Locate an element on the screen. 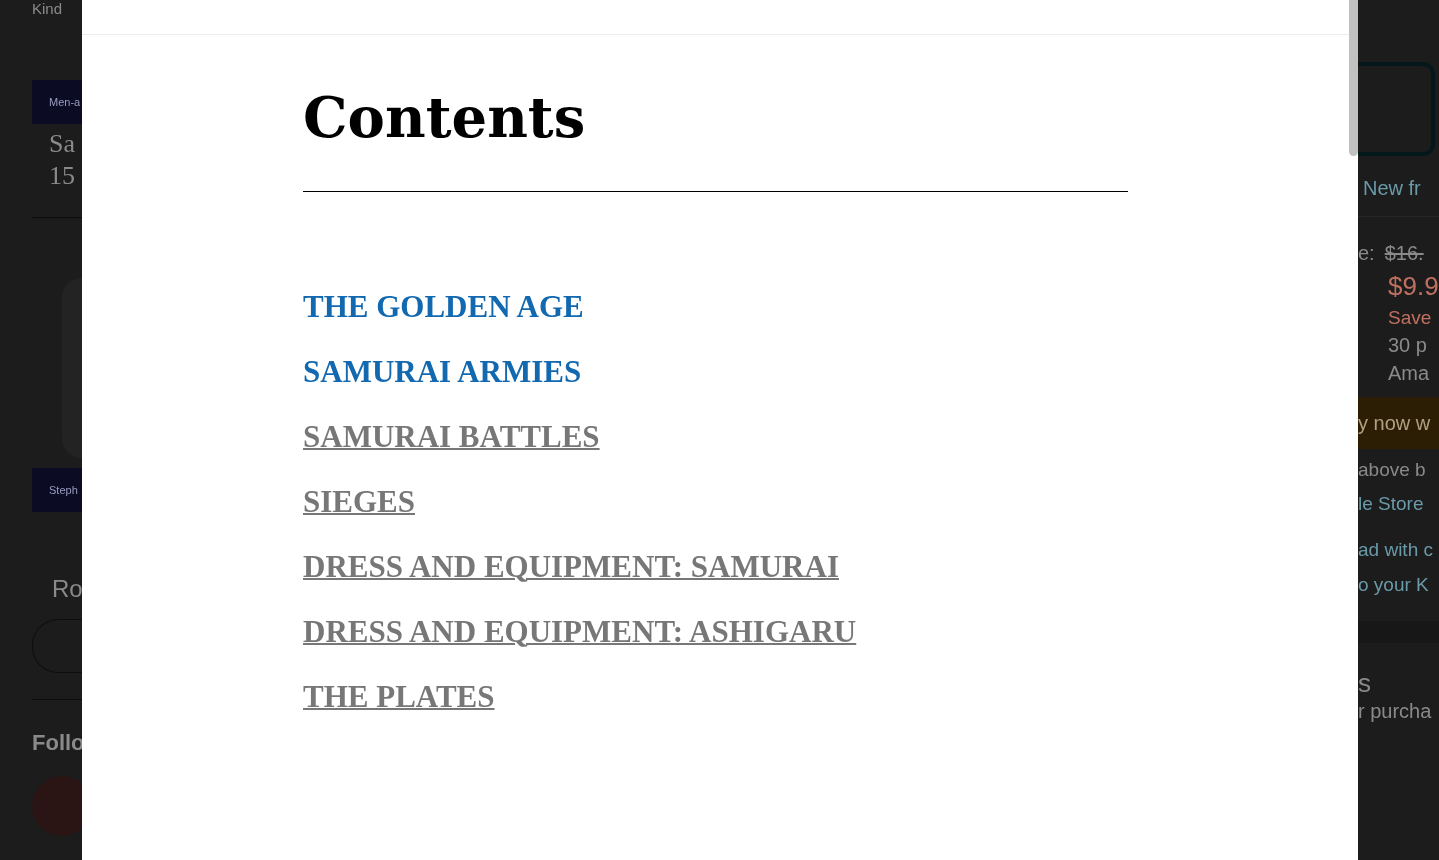  chapter-link: SIEGES is located at coordinates (359, 502).